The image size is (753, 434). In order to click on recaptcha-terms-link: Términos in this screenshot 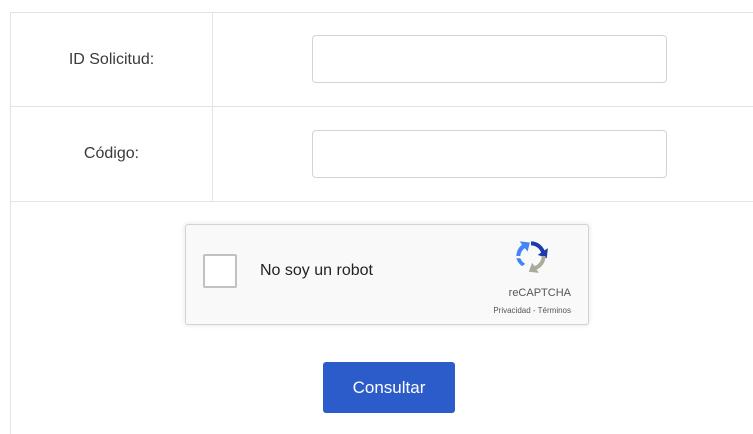, I will do `click(554, 310)`.